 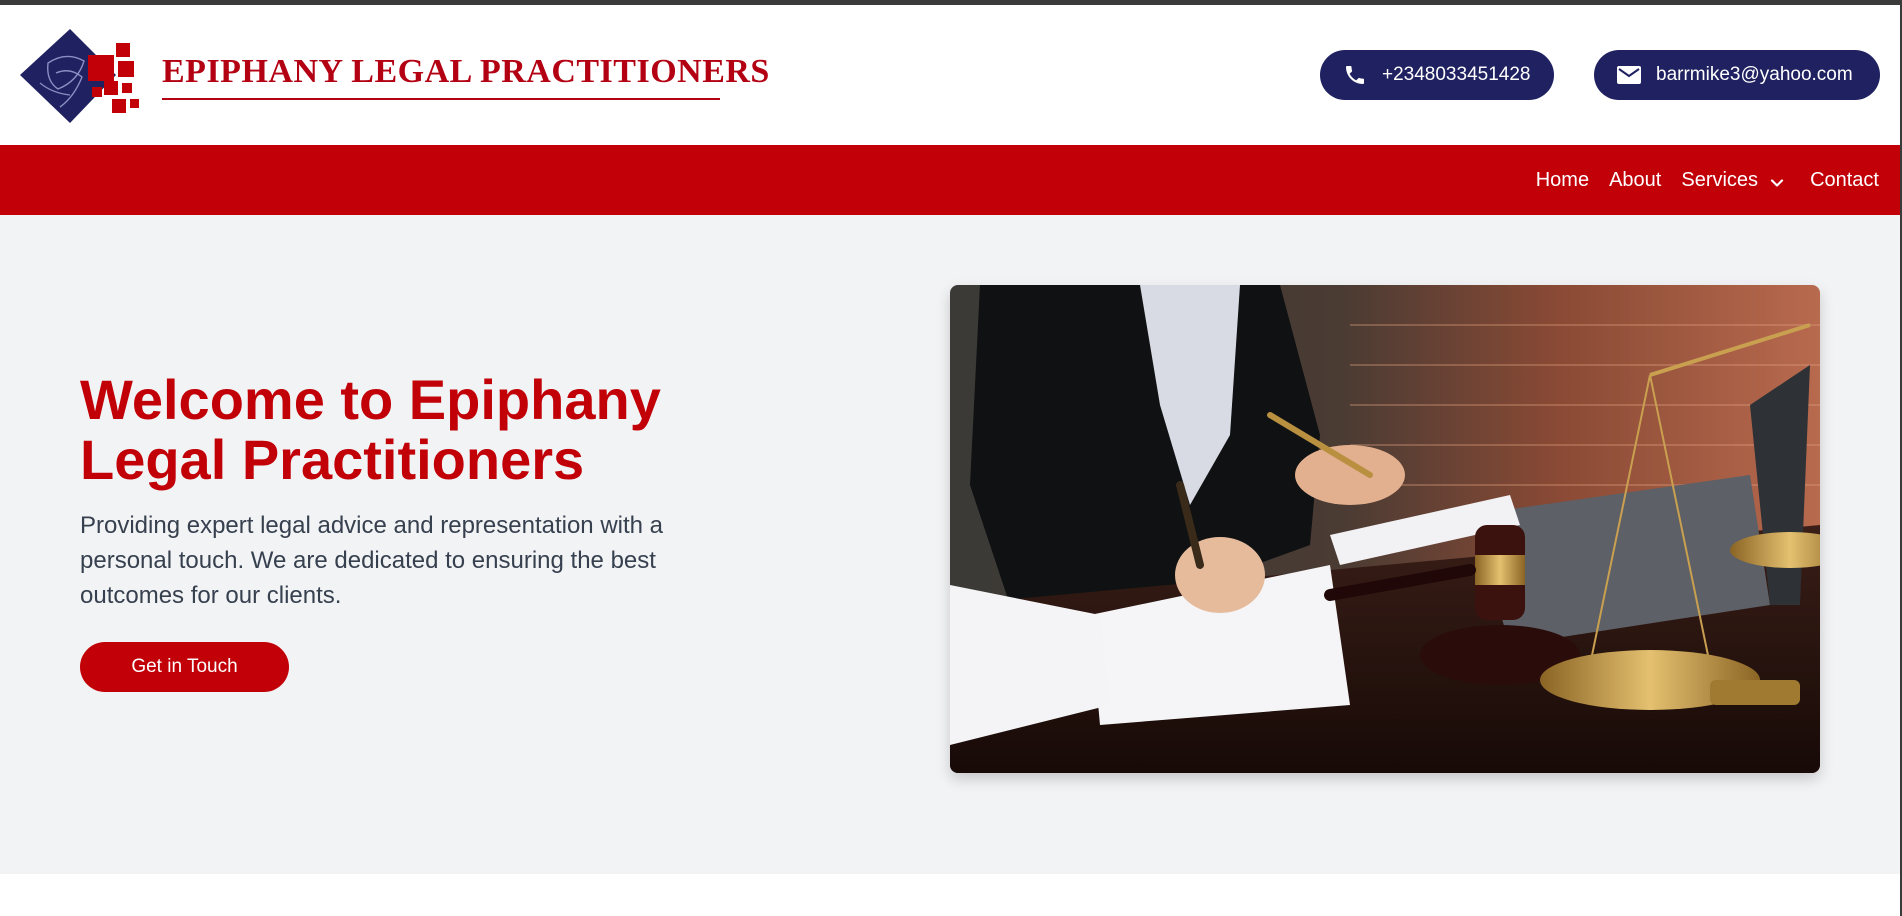 I want to click on nav-about: About, so click(x=1635, y=180).